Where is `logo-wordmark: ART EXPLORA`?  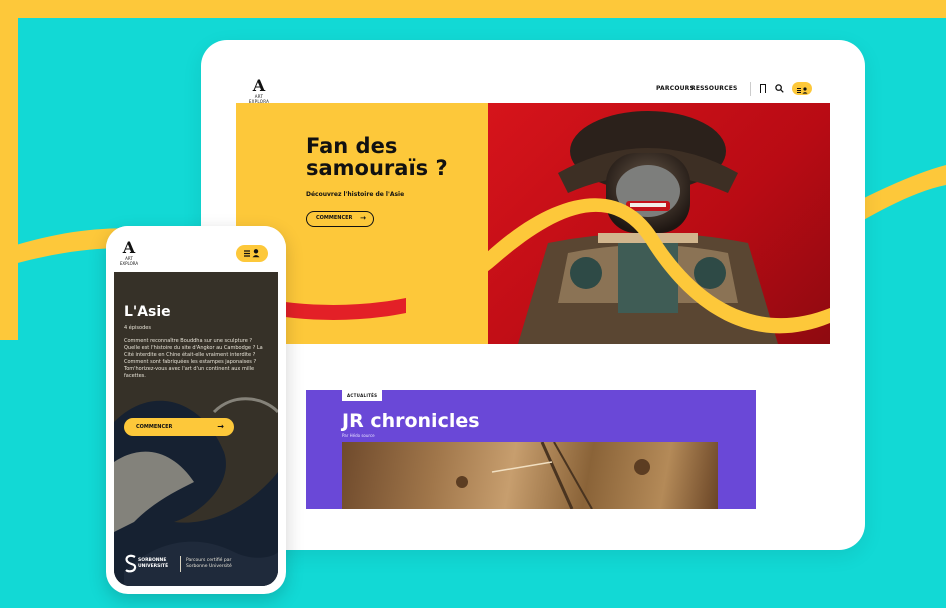
logo-wordmark: ART EXPLORA is located at coordinates (129, 261).